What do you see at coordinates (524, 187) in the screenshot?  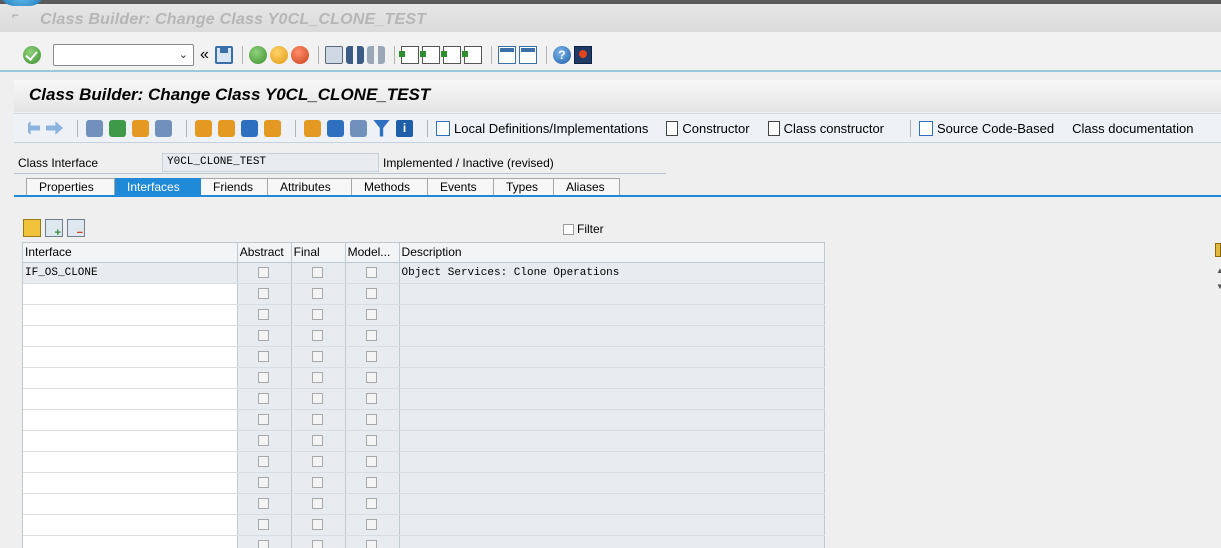 I see `tab-types: Types` at bounding box center [524, 187].